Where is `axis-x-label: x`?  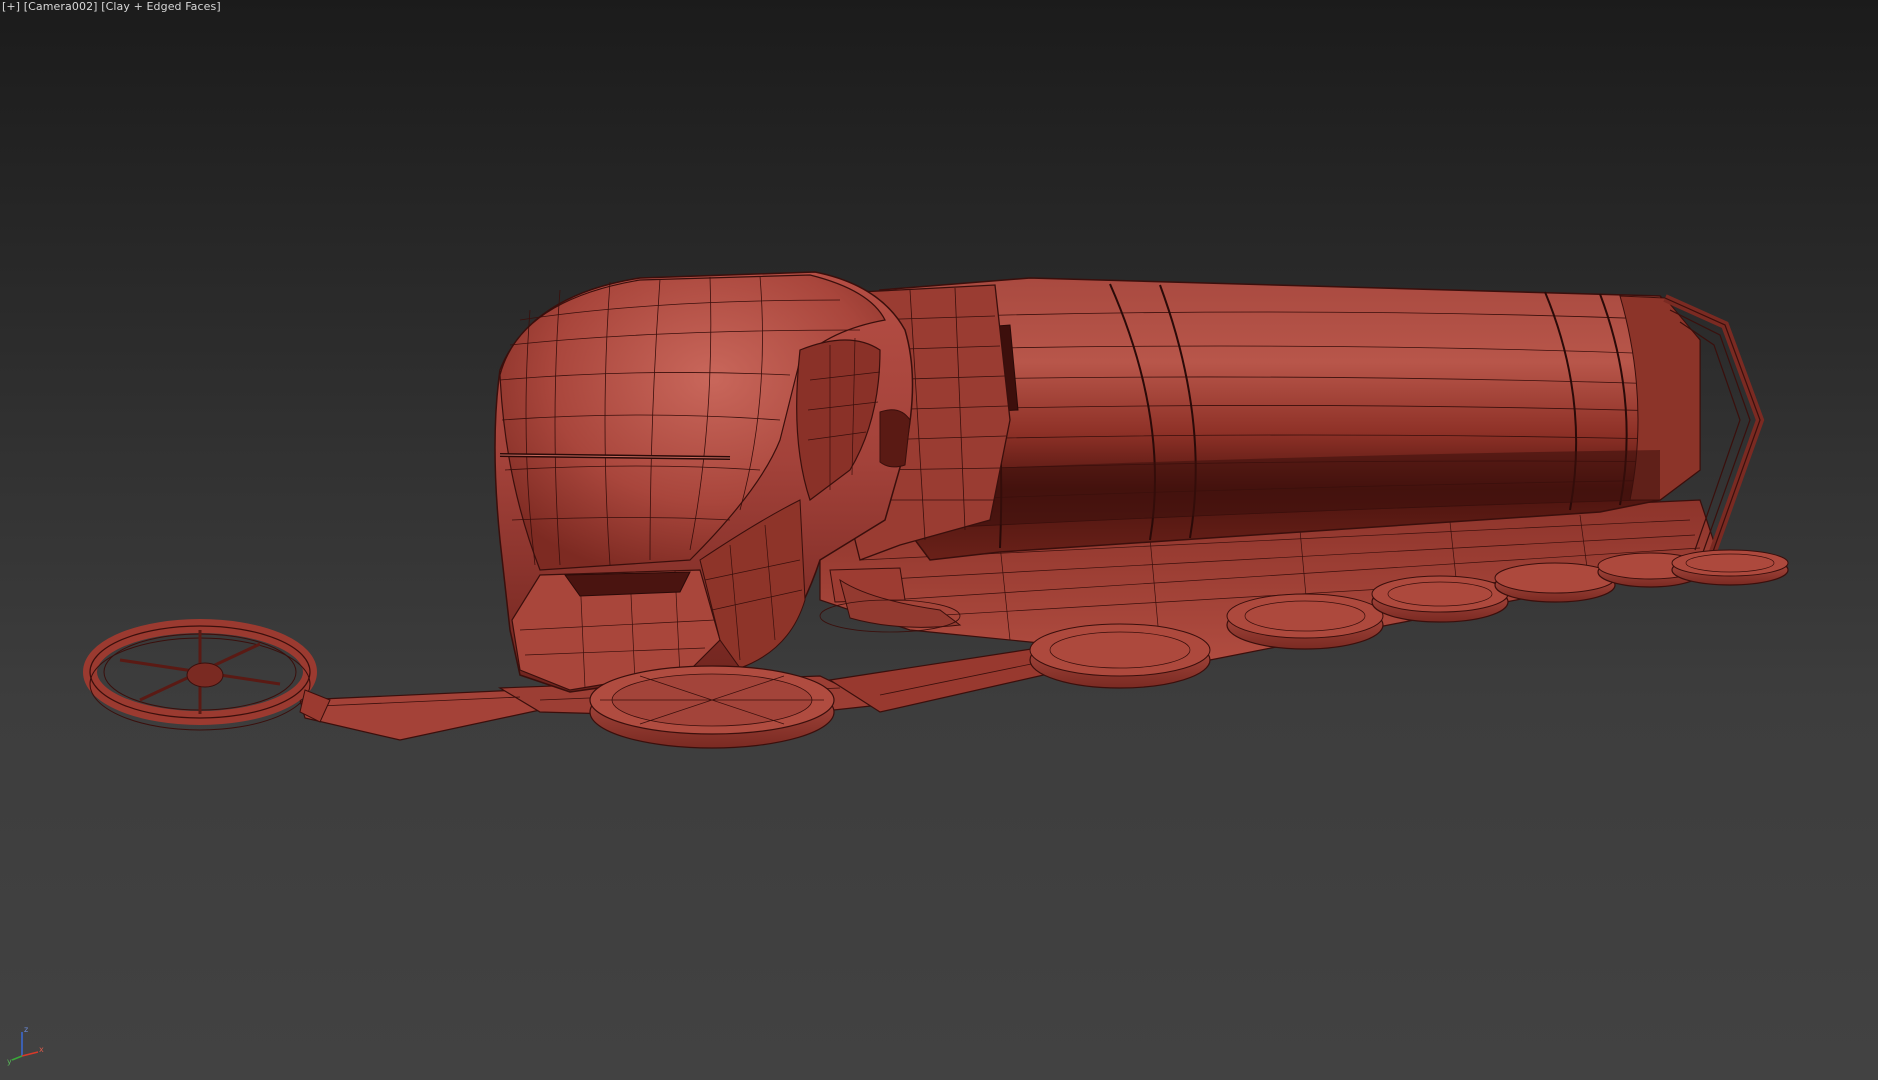
axis-x-label: x is located at coordinates (41, 1049).